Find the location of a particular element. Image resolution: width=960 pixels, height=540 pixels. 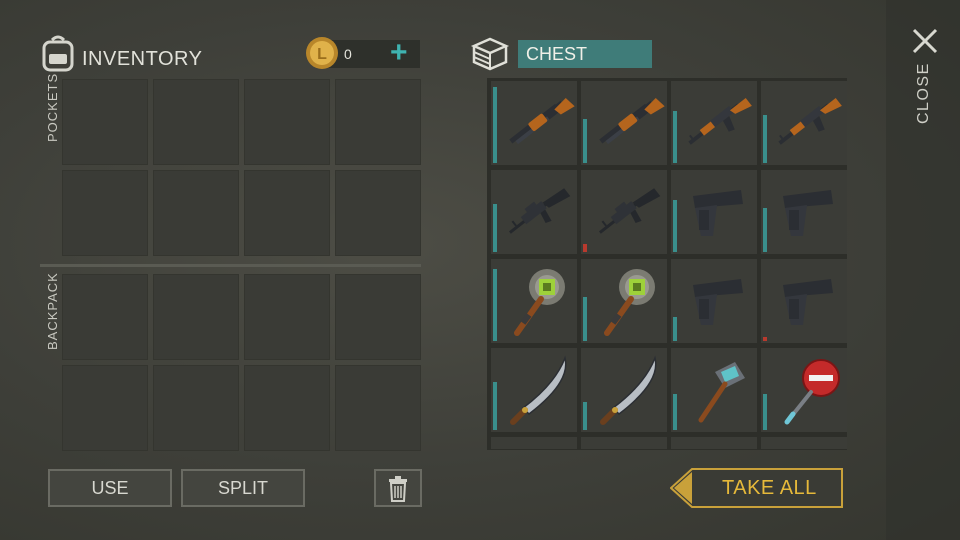

coin-value: 0 is located at coordinates (348, 54).